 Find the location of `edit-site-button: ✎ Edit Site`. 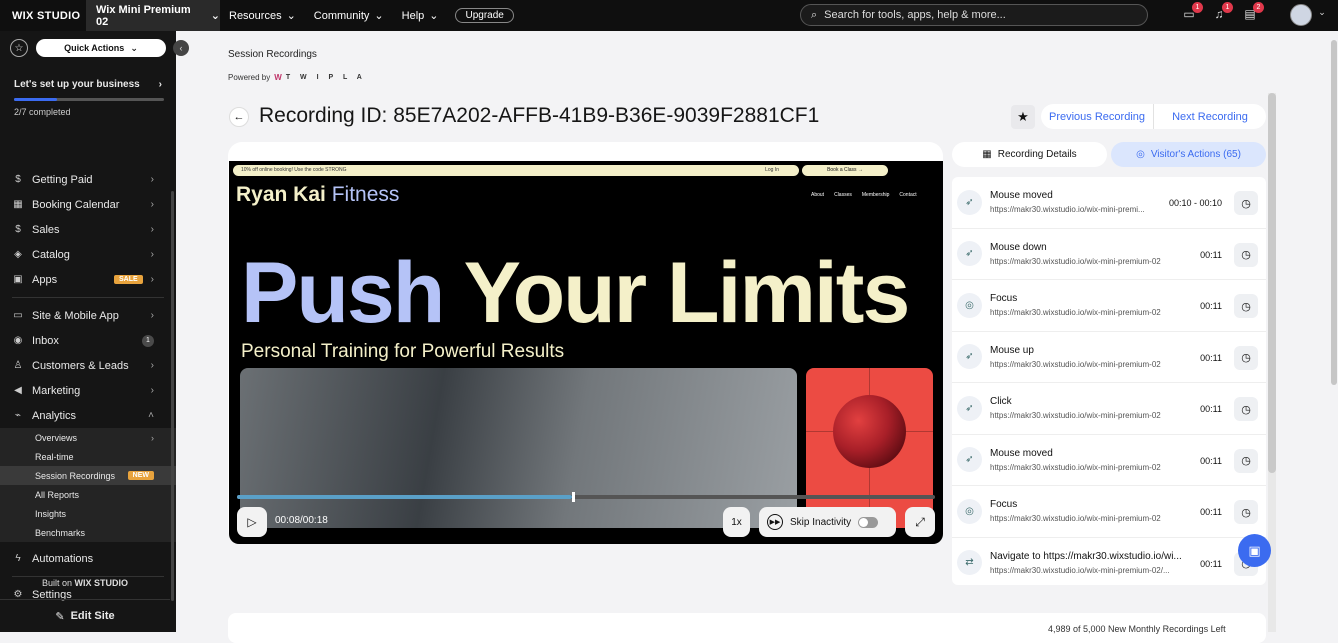

edit-site-button: ✎ Edit Site is located at coordinates (85, 615).